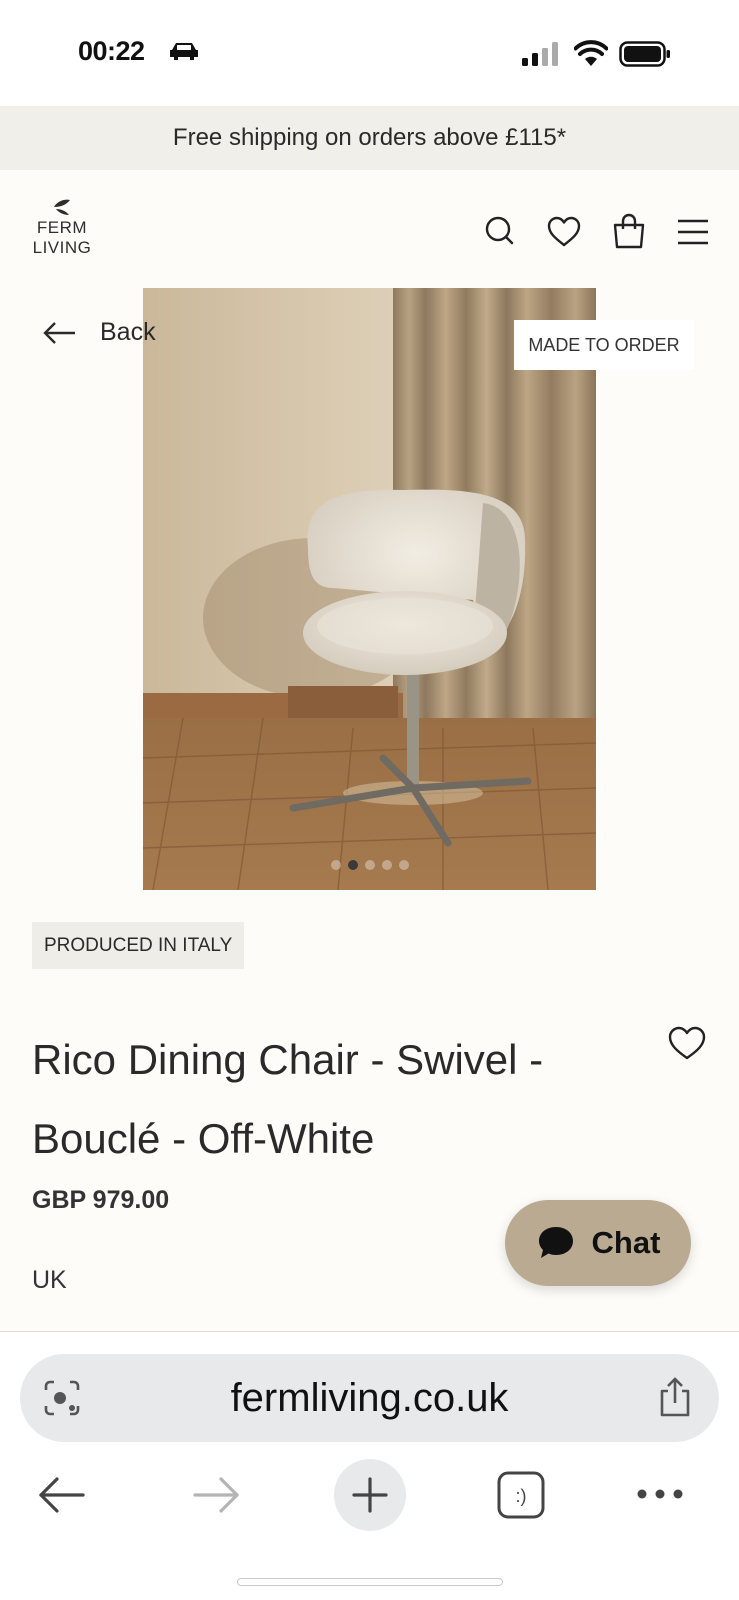 The height and width of the screenshot is (1600, 739). I want to click on add-to-wishlist-button, so click(687, 1043).